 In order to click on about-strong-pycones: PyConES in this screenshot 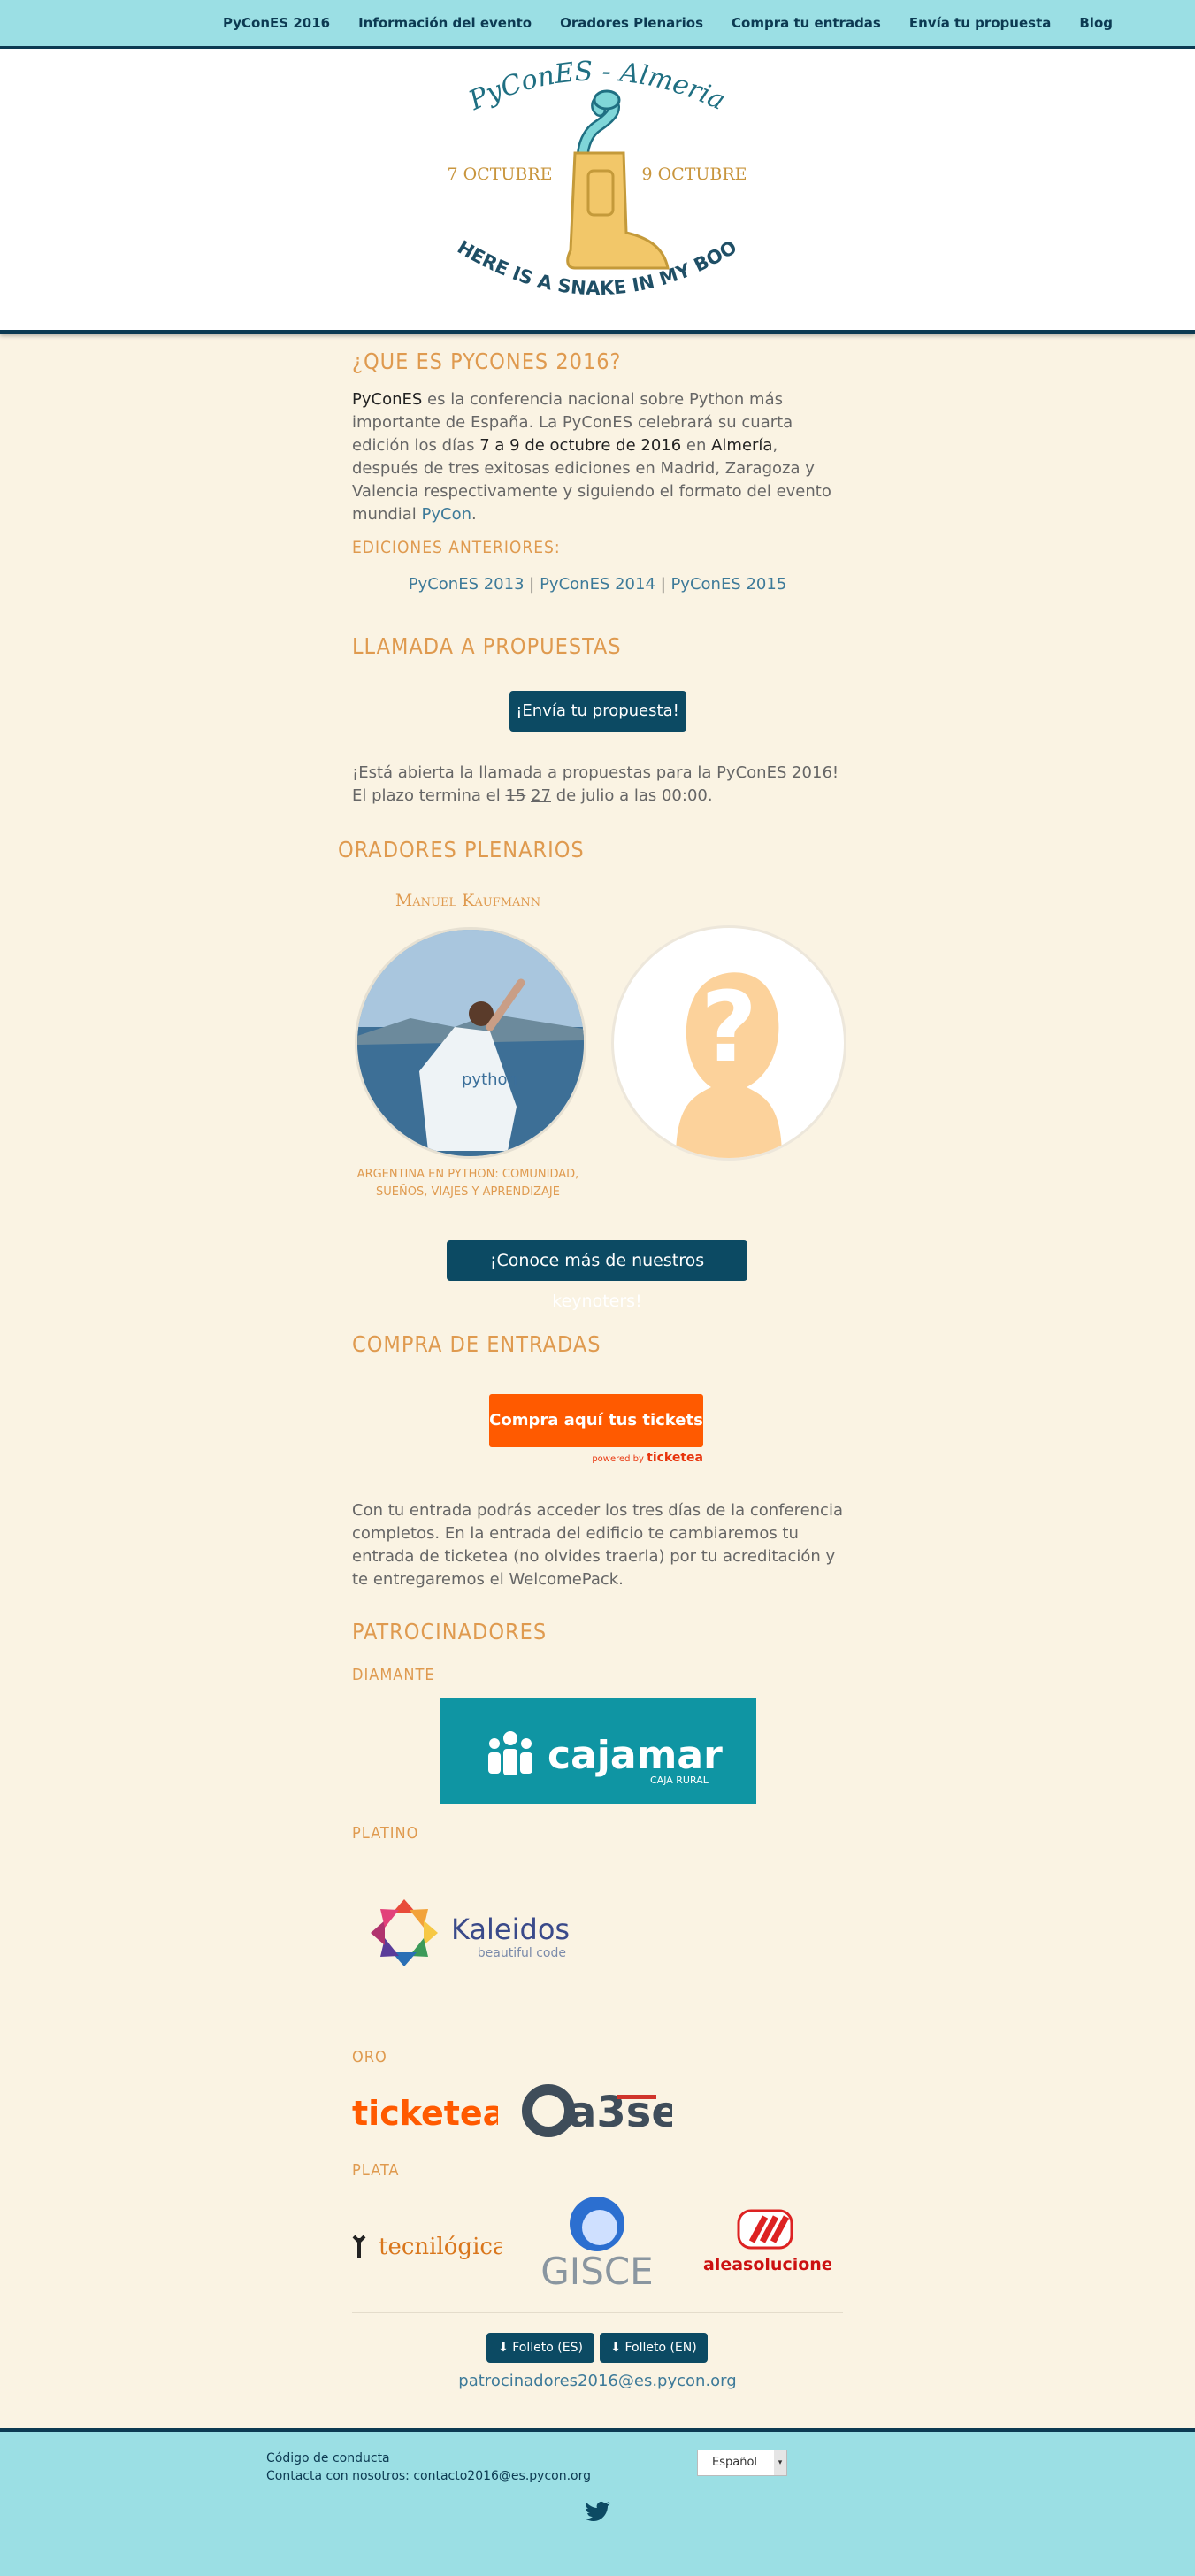, I will do `click(387, 399)`.